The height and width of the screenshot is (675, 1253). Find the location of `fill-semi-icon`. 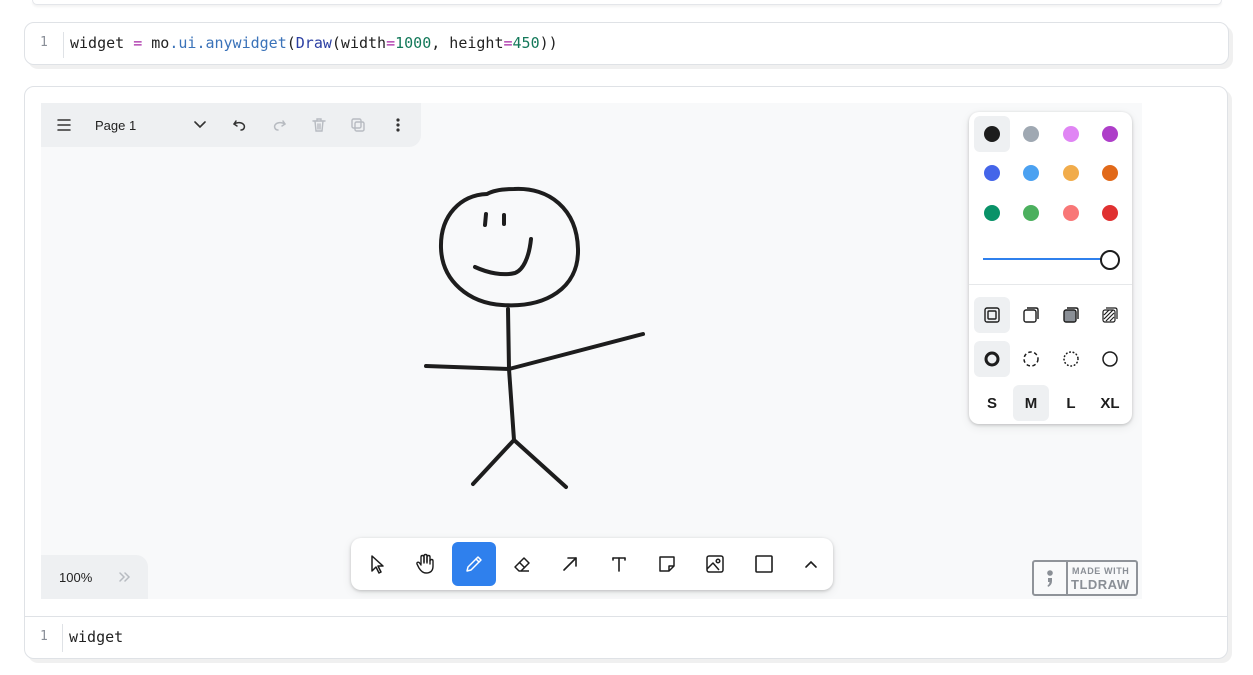

fill-semi-icon is located at coordinates (1031, 315).